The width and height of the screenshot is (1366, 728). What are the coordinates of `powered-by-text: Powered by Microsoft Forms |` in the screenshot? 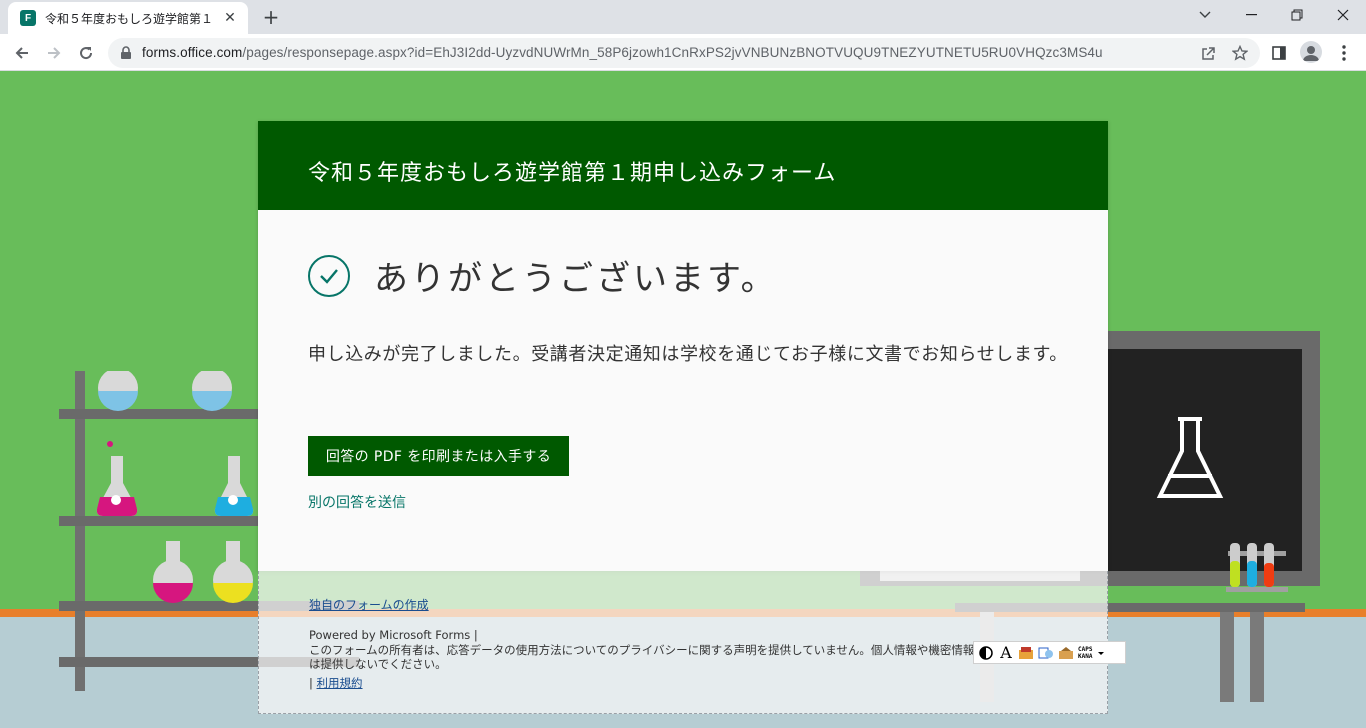 It's located at (393, 635).